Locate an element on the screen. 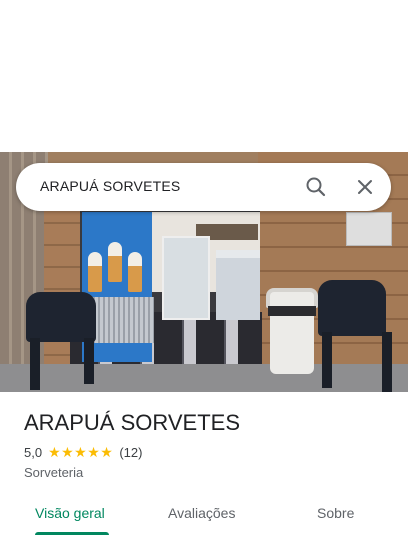 The height and width of the screenshot is (544, 408). display-case is located at coordinates (186, 278).